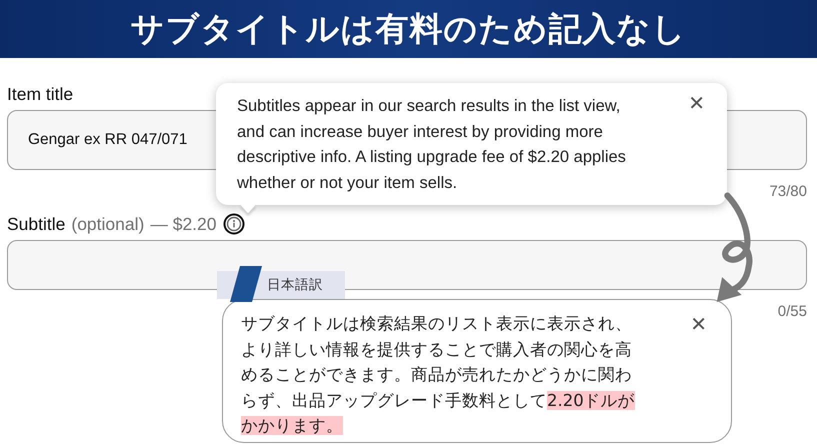 The width and height of the screenshot is (817, 448). Describe the element at coordinates (245, 284) in the screenshot. I see `stripe-icon` at that location.